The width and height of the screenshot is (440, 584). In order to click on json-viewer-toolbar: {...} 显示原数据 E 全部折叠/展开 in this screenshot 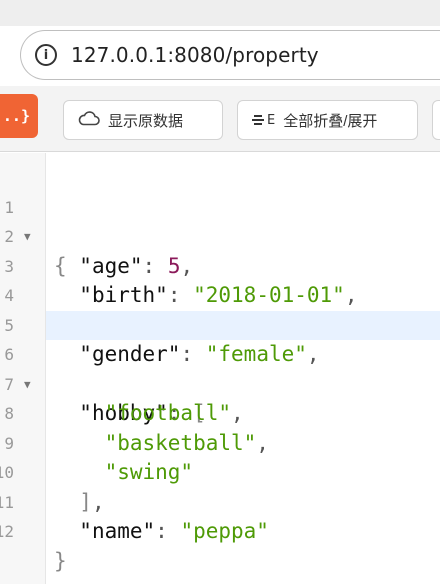, I will do `click(220, 119)`.